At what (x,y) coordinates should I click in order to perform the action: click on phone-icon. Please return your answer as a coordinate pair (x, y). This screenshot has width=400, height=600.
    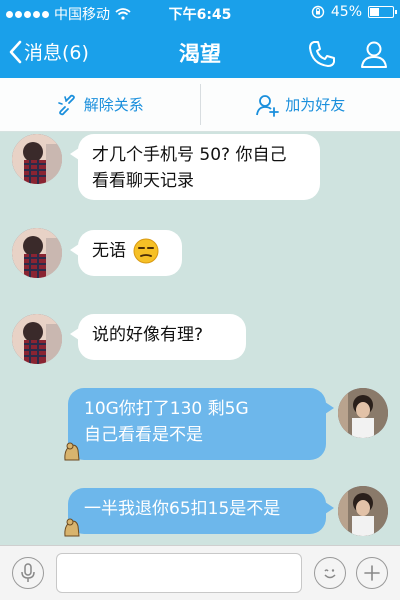
    Looking at the image, I should click on (322, 54).